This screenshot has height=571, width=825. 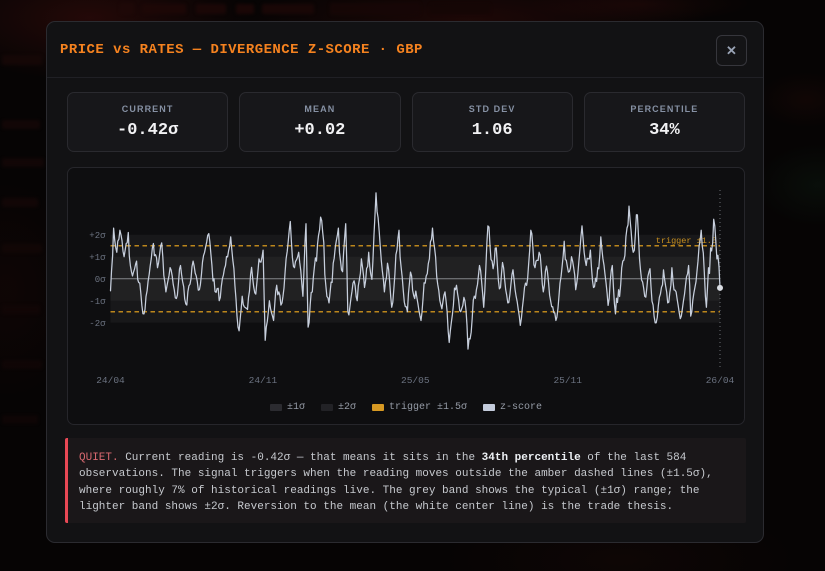 What do you see at coordinates (110, 380) in the screenshot?
I see `svg-text: 24/04` at bounding box center [110, 380].